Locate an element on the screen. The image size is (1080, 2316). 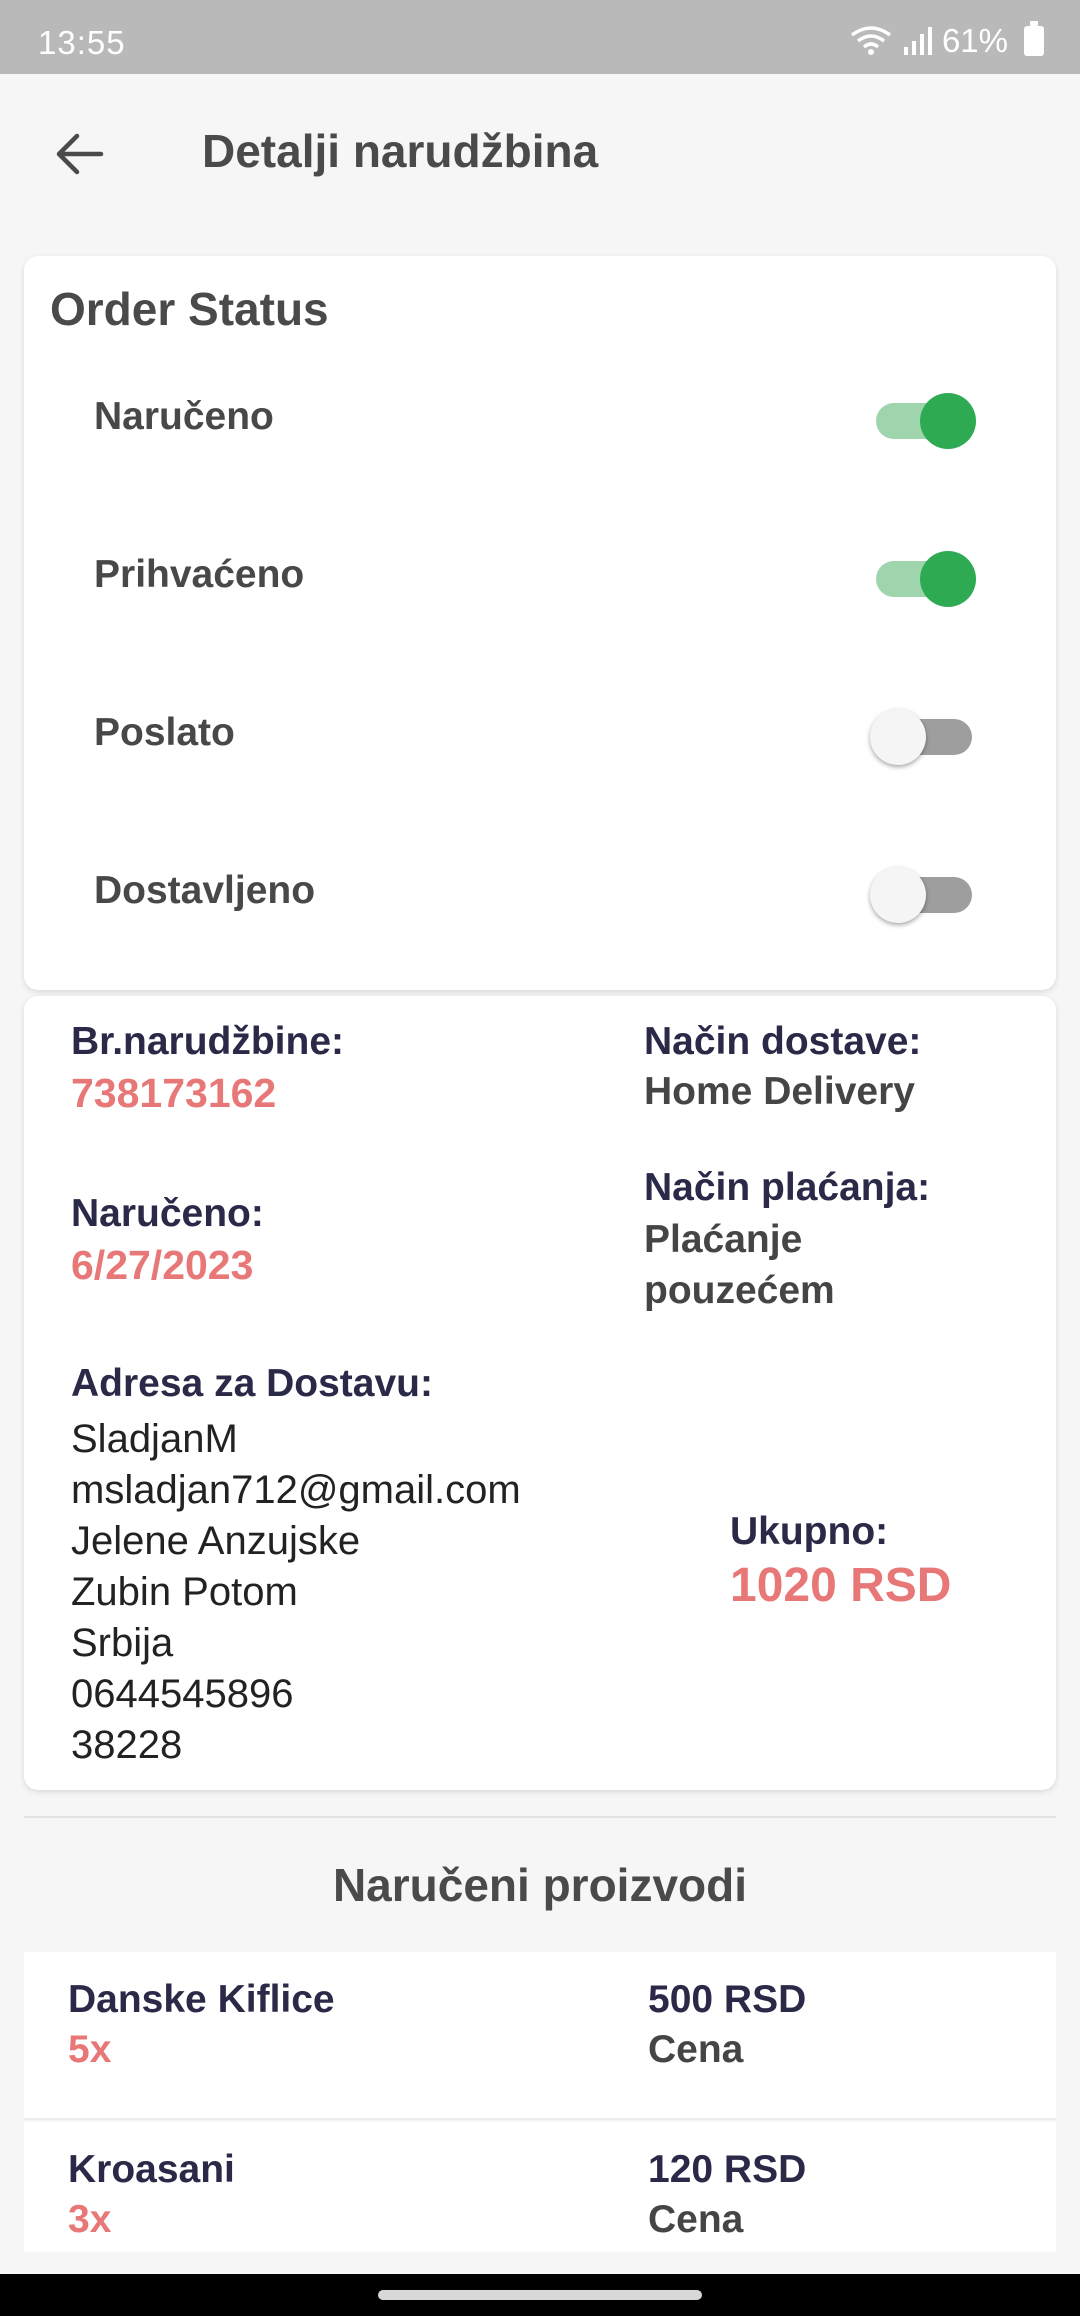
payment-method-label: Način plaćanja: is located at coordinates (787, 1187).